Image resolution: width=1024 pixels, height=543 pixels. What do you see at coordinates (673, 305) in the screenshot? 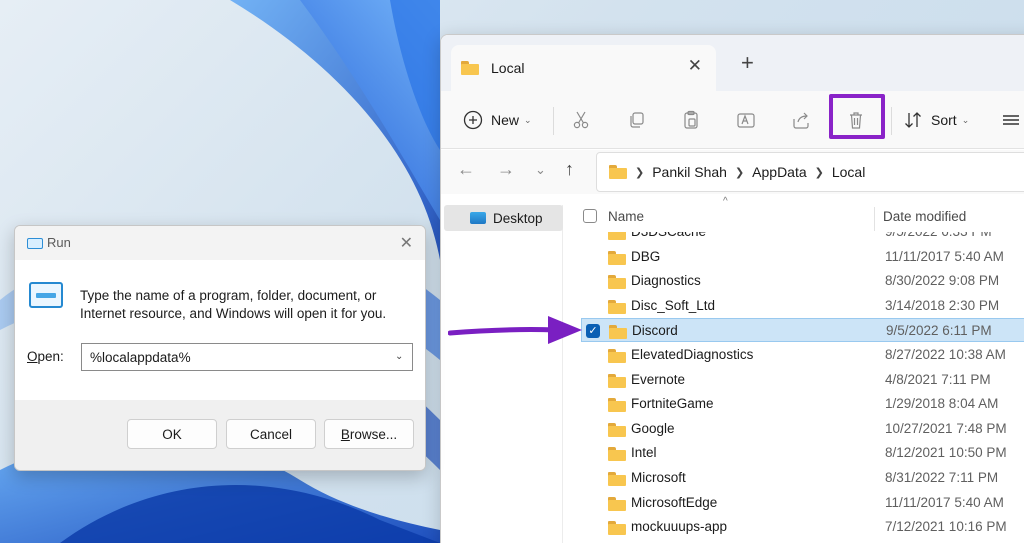
I see `file-name: Disc_Soft_Ltd` at bounding box center [673, 305].